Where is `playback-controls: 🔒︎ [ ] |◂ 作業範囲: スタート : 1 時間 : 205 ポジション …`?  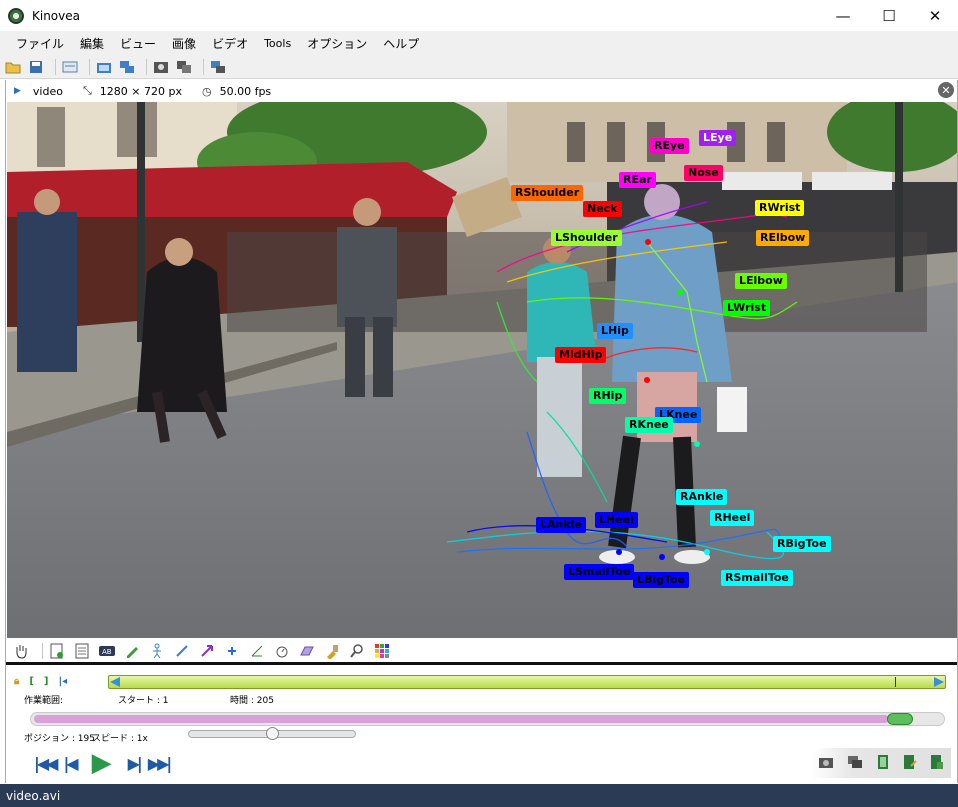
playback-controls: 🔒︎ [ ] |◂ 作業範囲: スタート : 1 時間 : 205 ポジション … is located at coordinates (481, 725).